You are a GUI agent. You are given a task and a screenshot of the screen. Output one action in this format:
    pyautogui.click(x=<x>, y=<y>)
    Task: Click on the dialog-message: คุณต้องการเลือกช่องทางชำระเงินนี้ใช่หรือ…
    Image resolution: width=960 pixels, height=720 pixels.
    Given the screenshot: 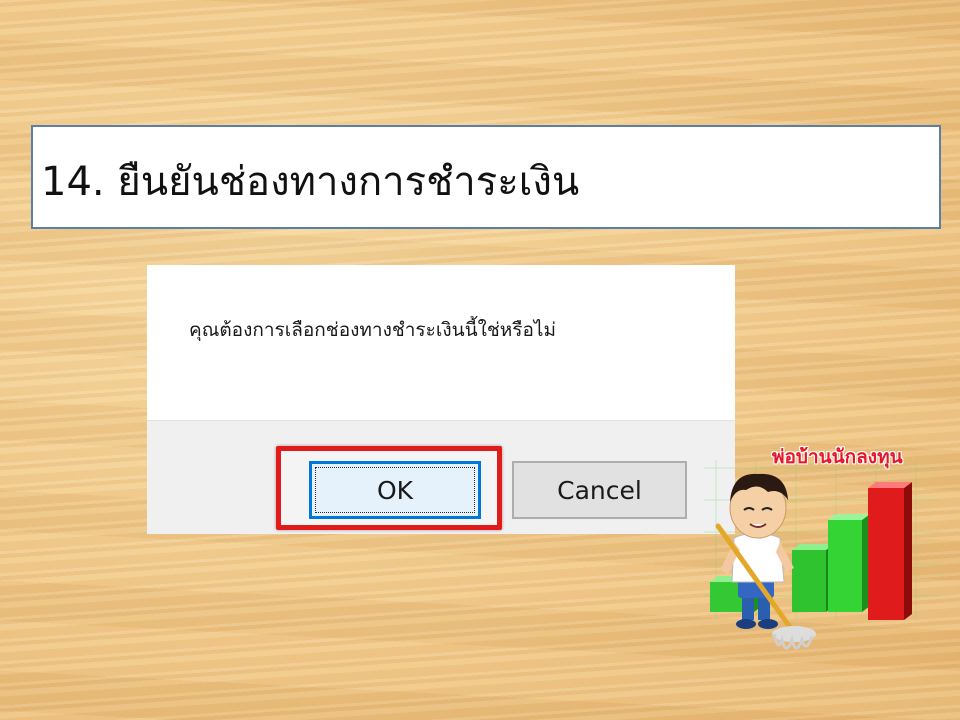 What is the action you would take?
    pyautogui.click(x=372, y=330)
    